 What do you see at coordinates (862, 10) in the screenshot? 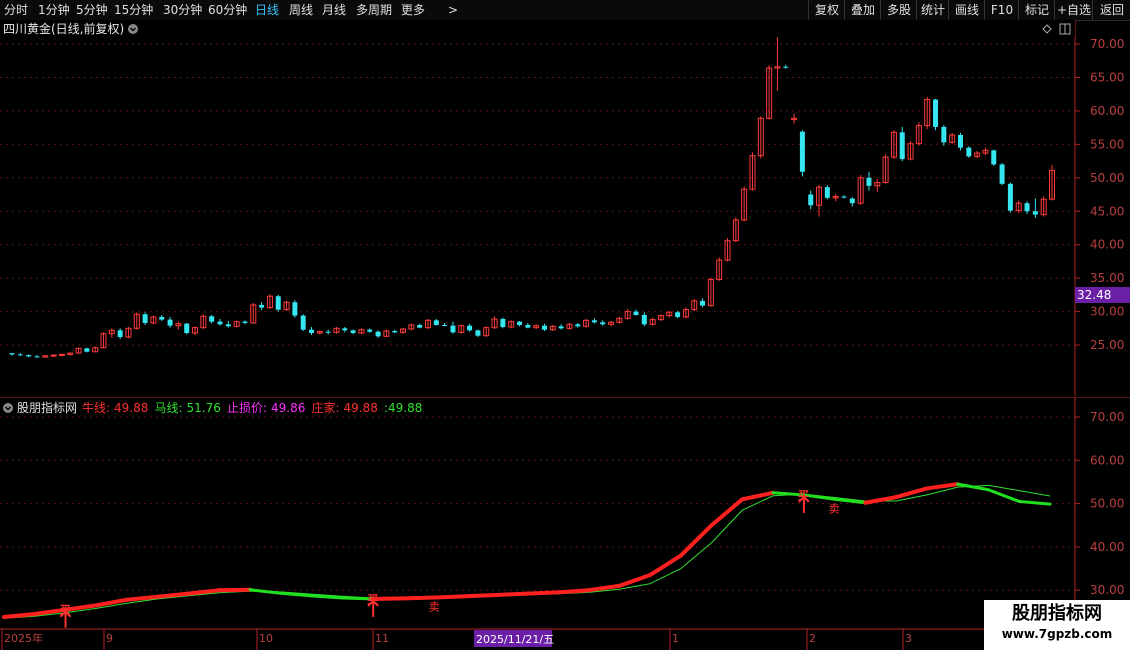
I see `toolbar-button-1: 叠加` at bounding box center [862, 10].